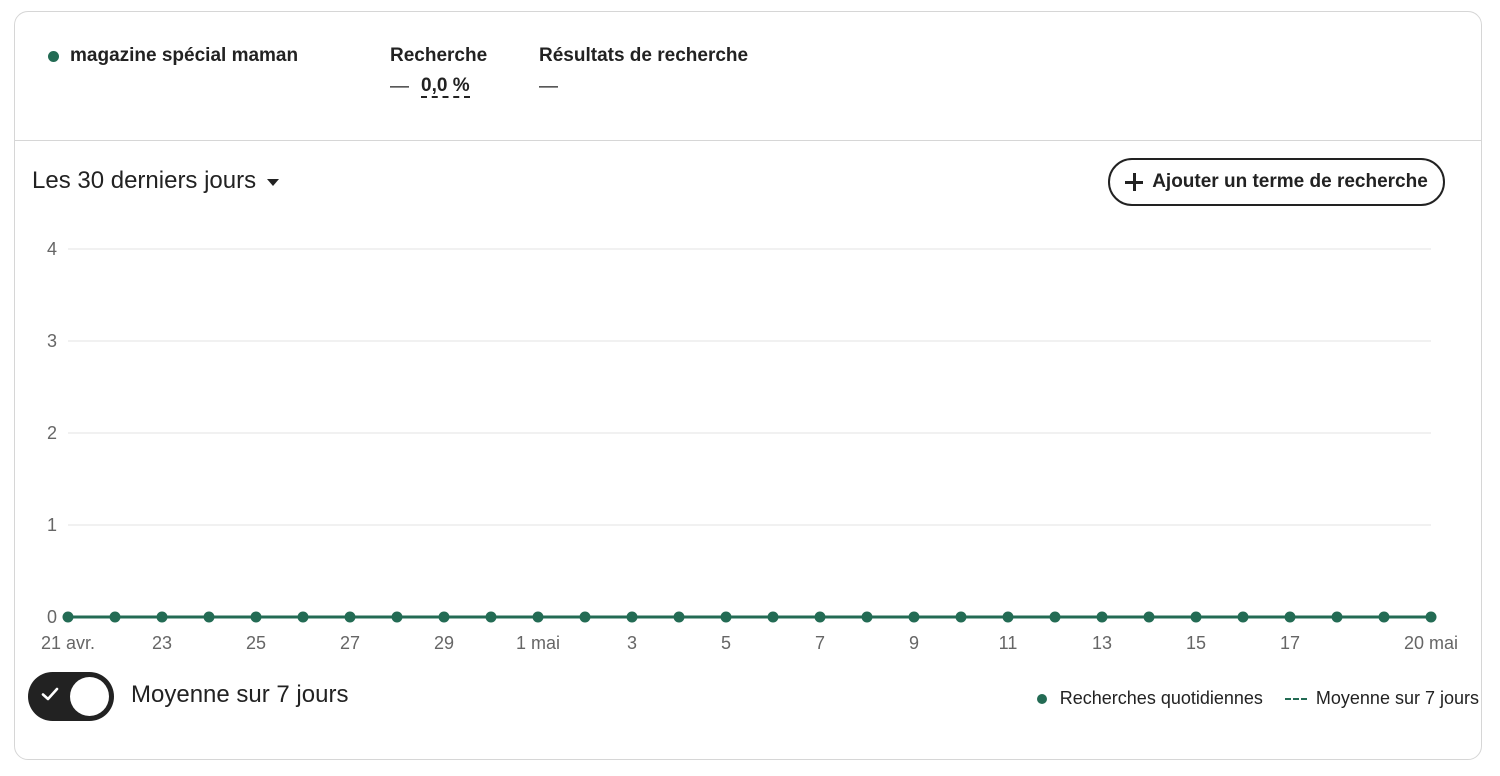  What do you see at coordinates (1102, 643) in the screenshot?
I see `x-tick-label: 13` at bounding box center [1102, 643].